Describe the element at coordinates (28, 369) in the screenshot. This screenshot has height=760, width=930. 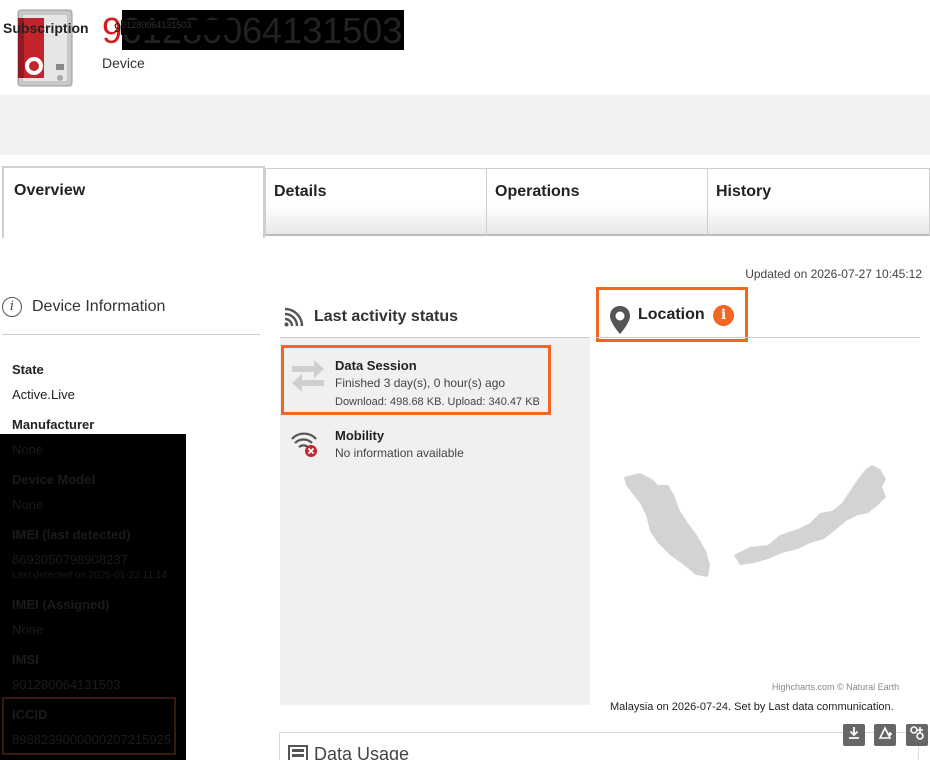
I see `state-label: State` at that location.